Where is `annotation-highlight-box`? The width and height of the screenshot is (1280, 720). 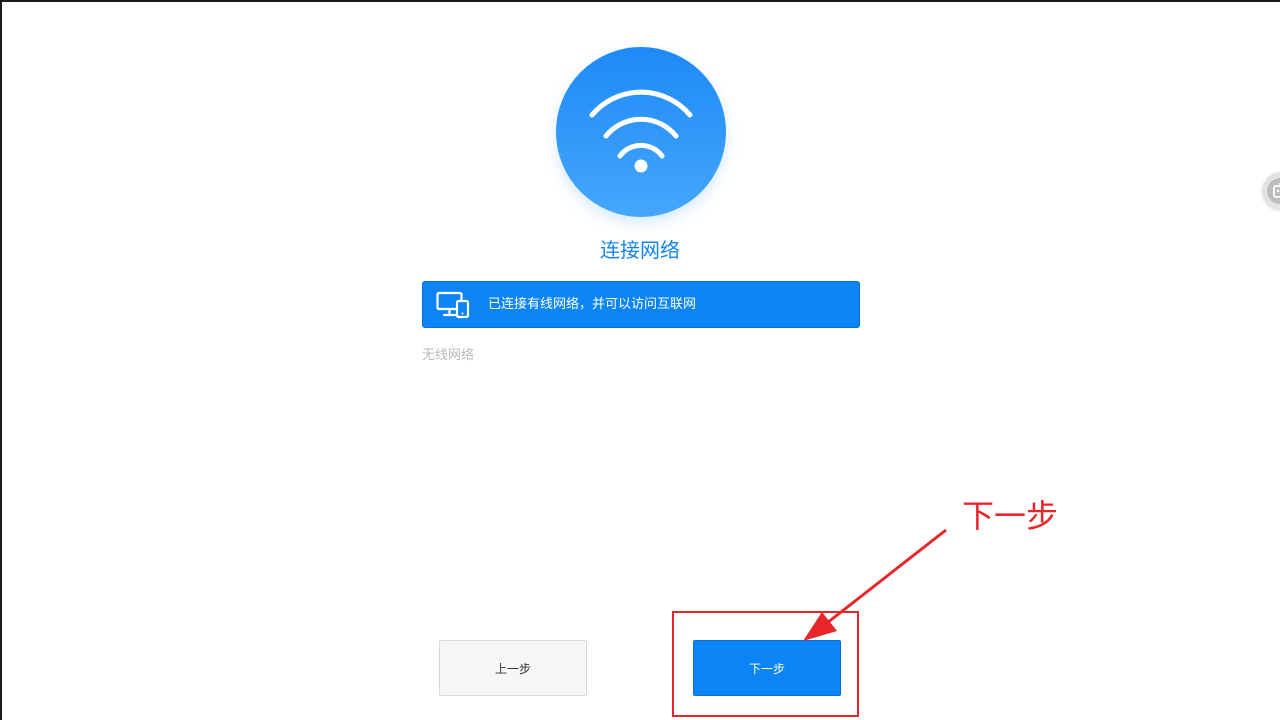 annotation-highlight-box is located at coordinates (765, 664).